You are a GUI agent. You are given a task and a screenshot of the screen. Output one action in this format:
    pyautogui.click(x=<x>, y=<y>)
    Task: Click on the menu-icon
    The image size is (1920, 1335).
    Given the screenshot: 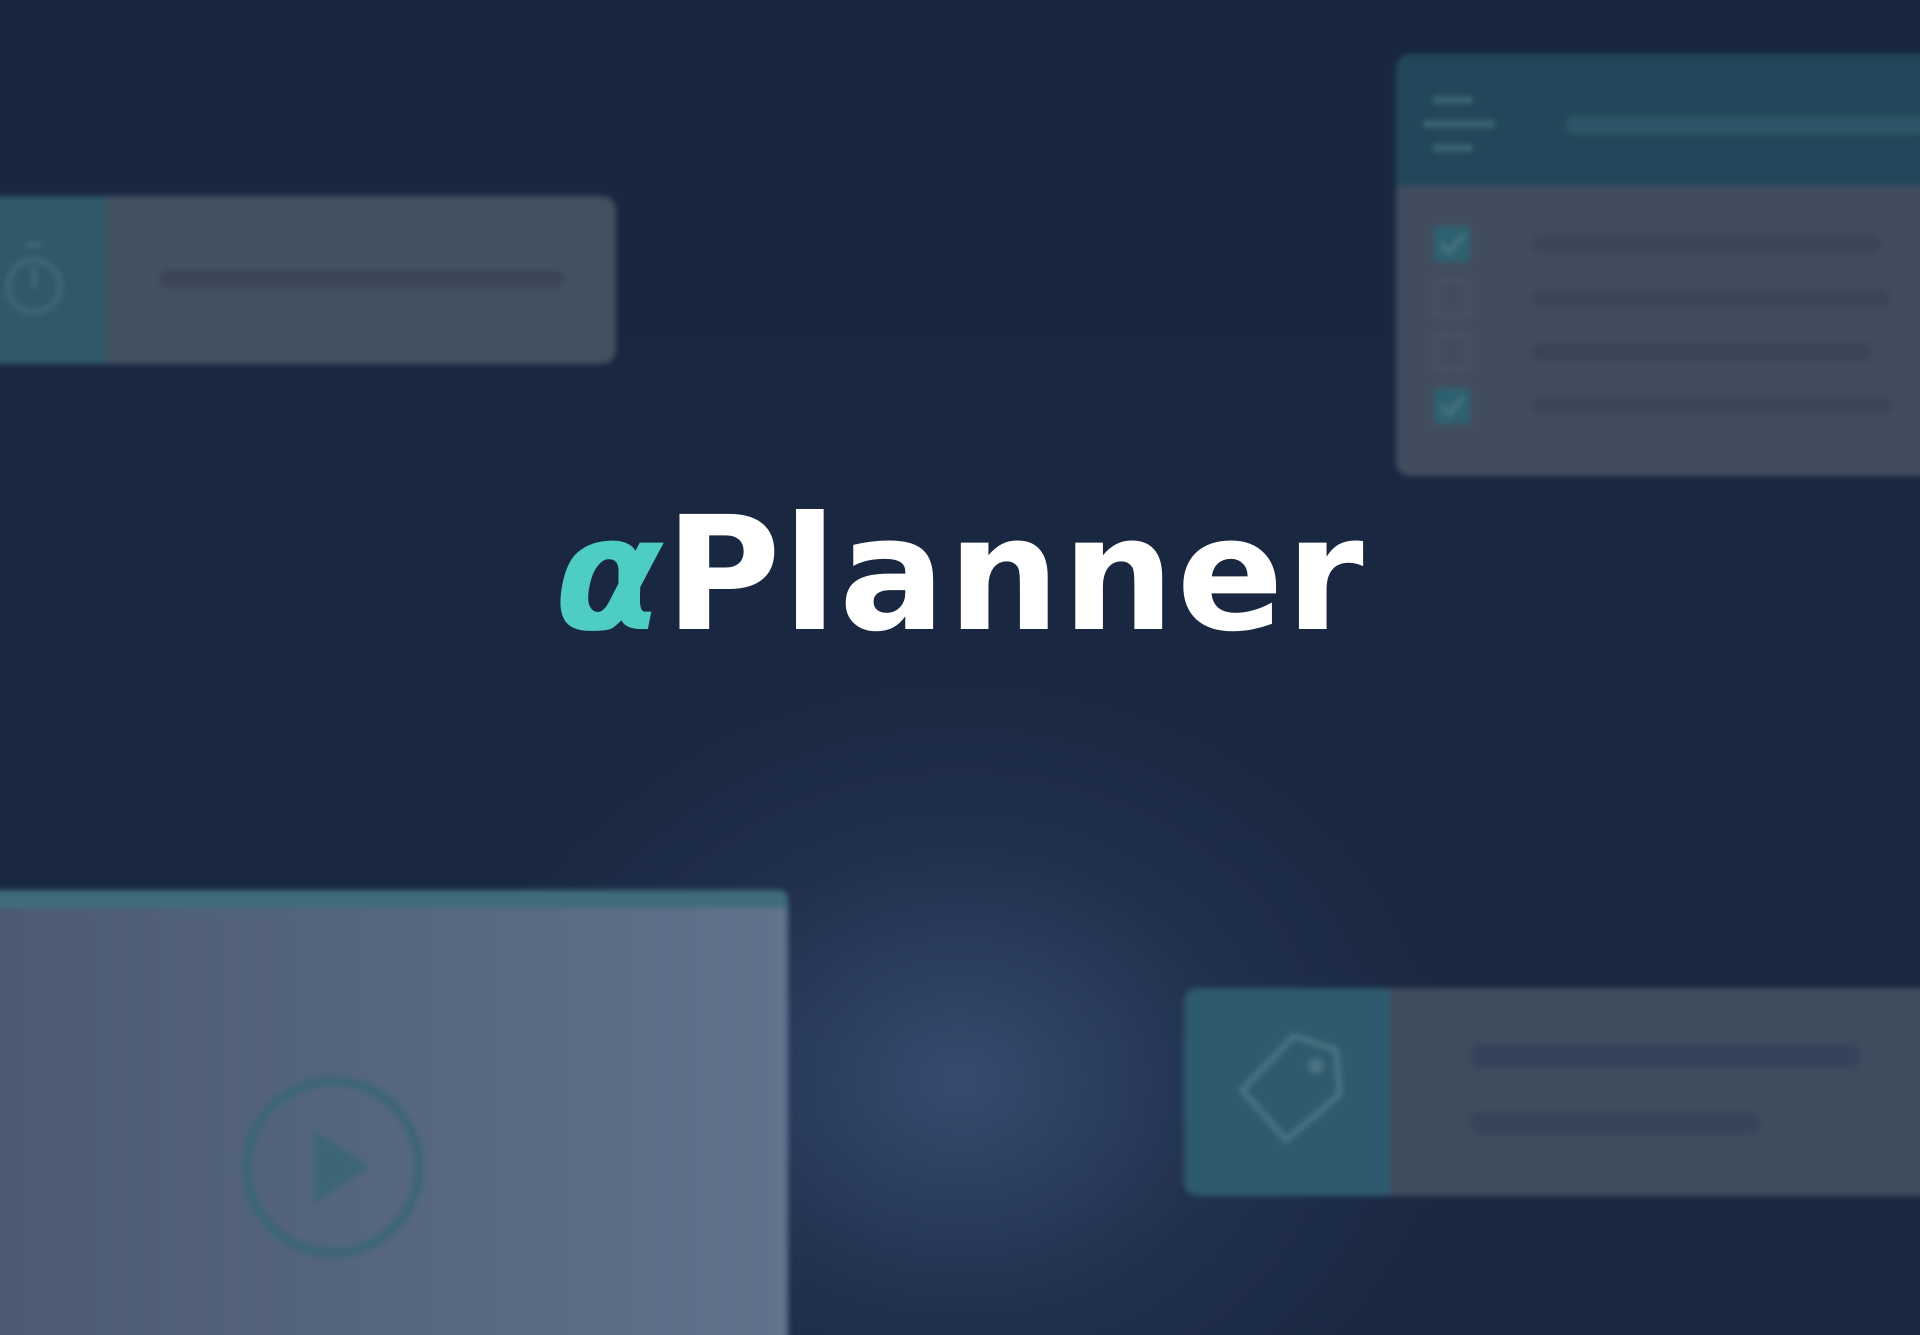 What is the action you would take?
    pyautogui.click(x=1459, y=124)
    